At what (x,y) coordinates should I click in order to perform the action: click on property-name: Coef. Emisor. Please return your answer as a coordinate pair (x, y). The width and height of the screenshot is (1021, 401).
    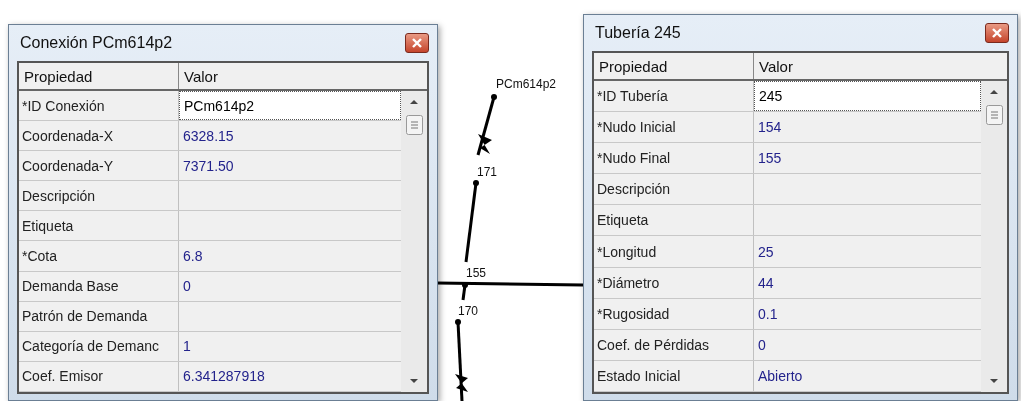
    Looking at the image, I should click on (99, 376).